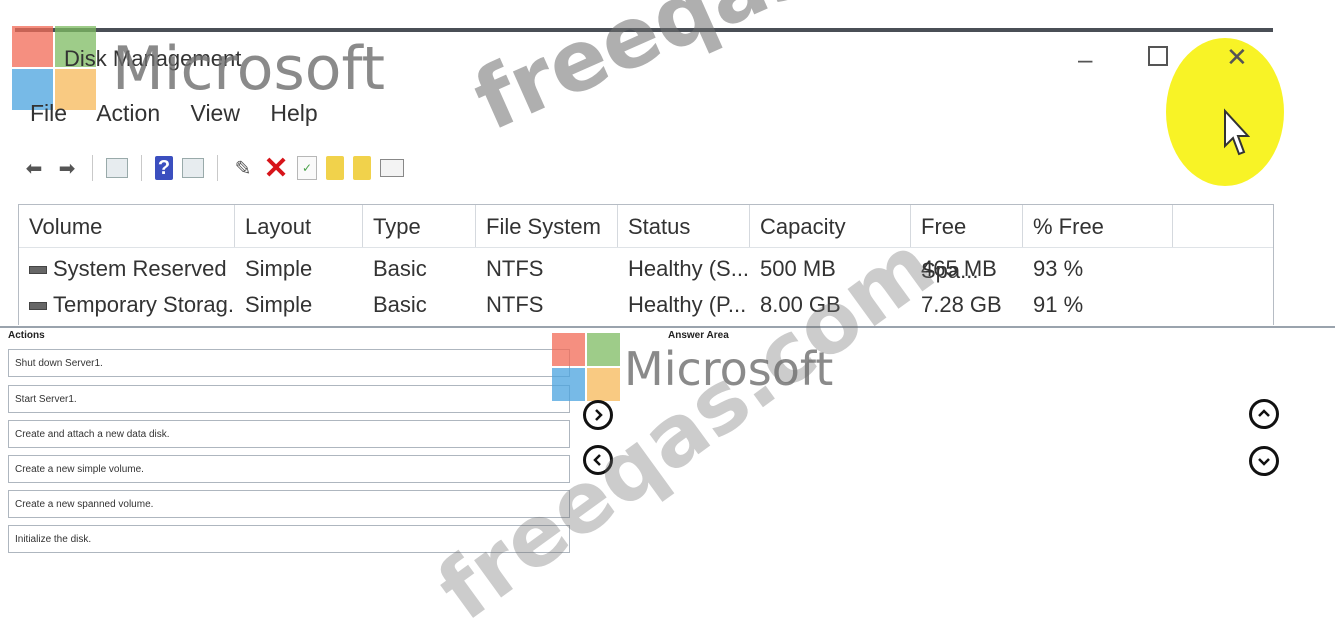 This screenshot has height=639, width=1335. What do you see at coordinates (419, 226) in the screenshot?
I see `column-header-type: Type` at bounding box center [419, 226].